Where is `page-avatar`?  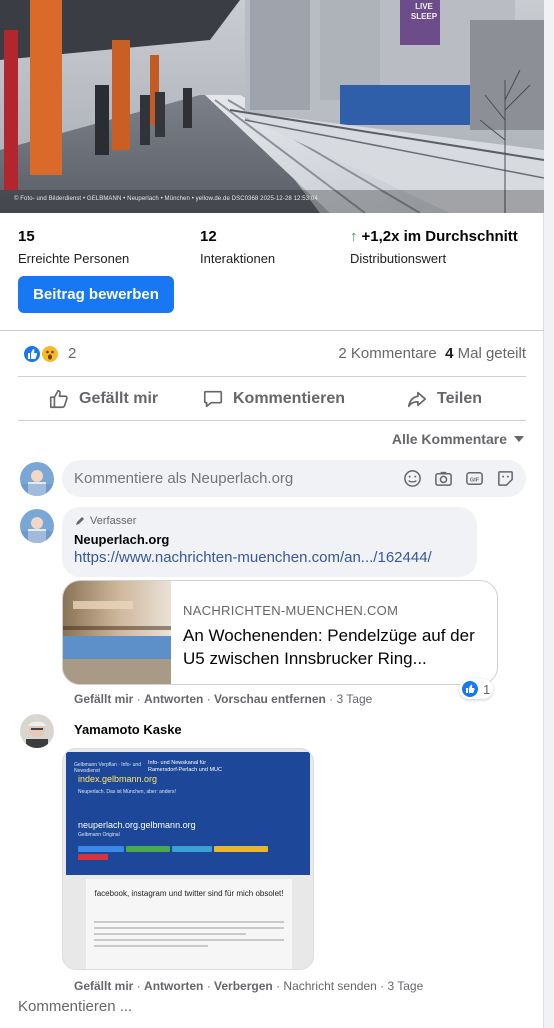 page-avatar is located at coordinates (37, 479).